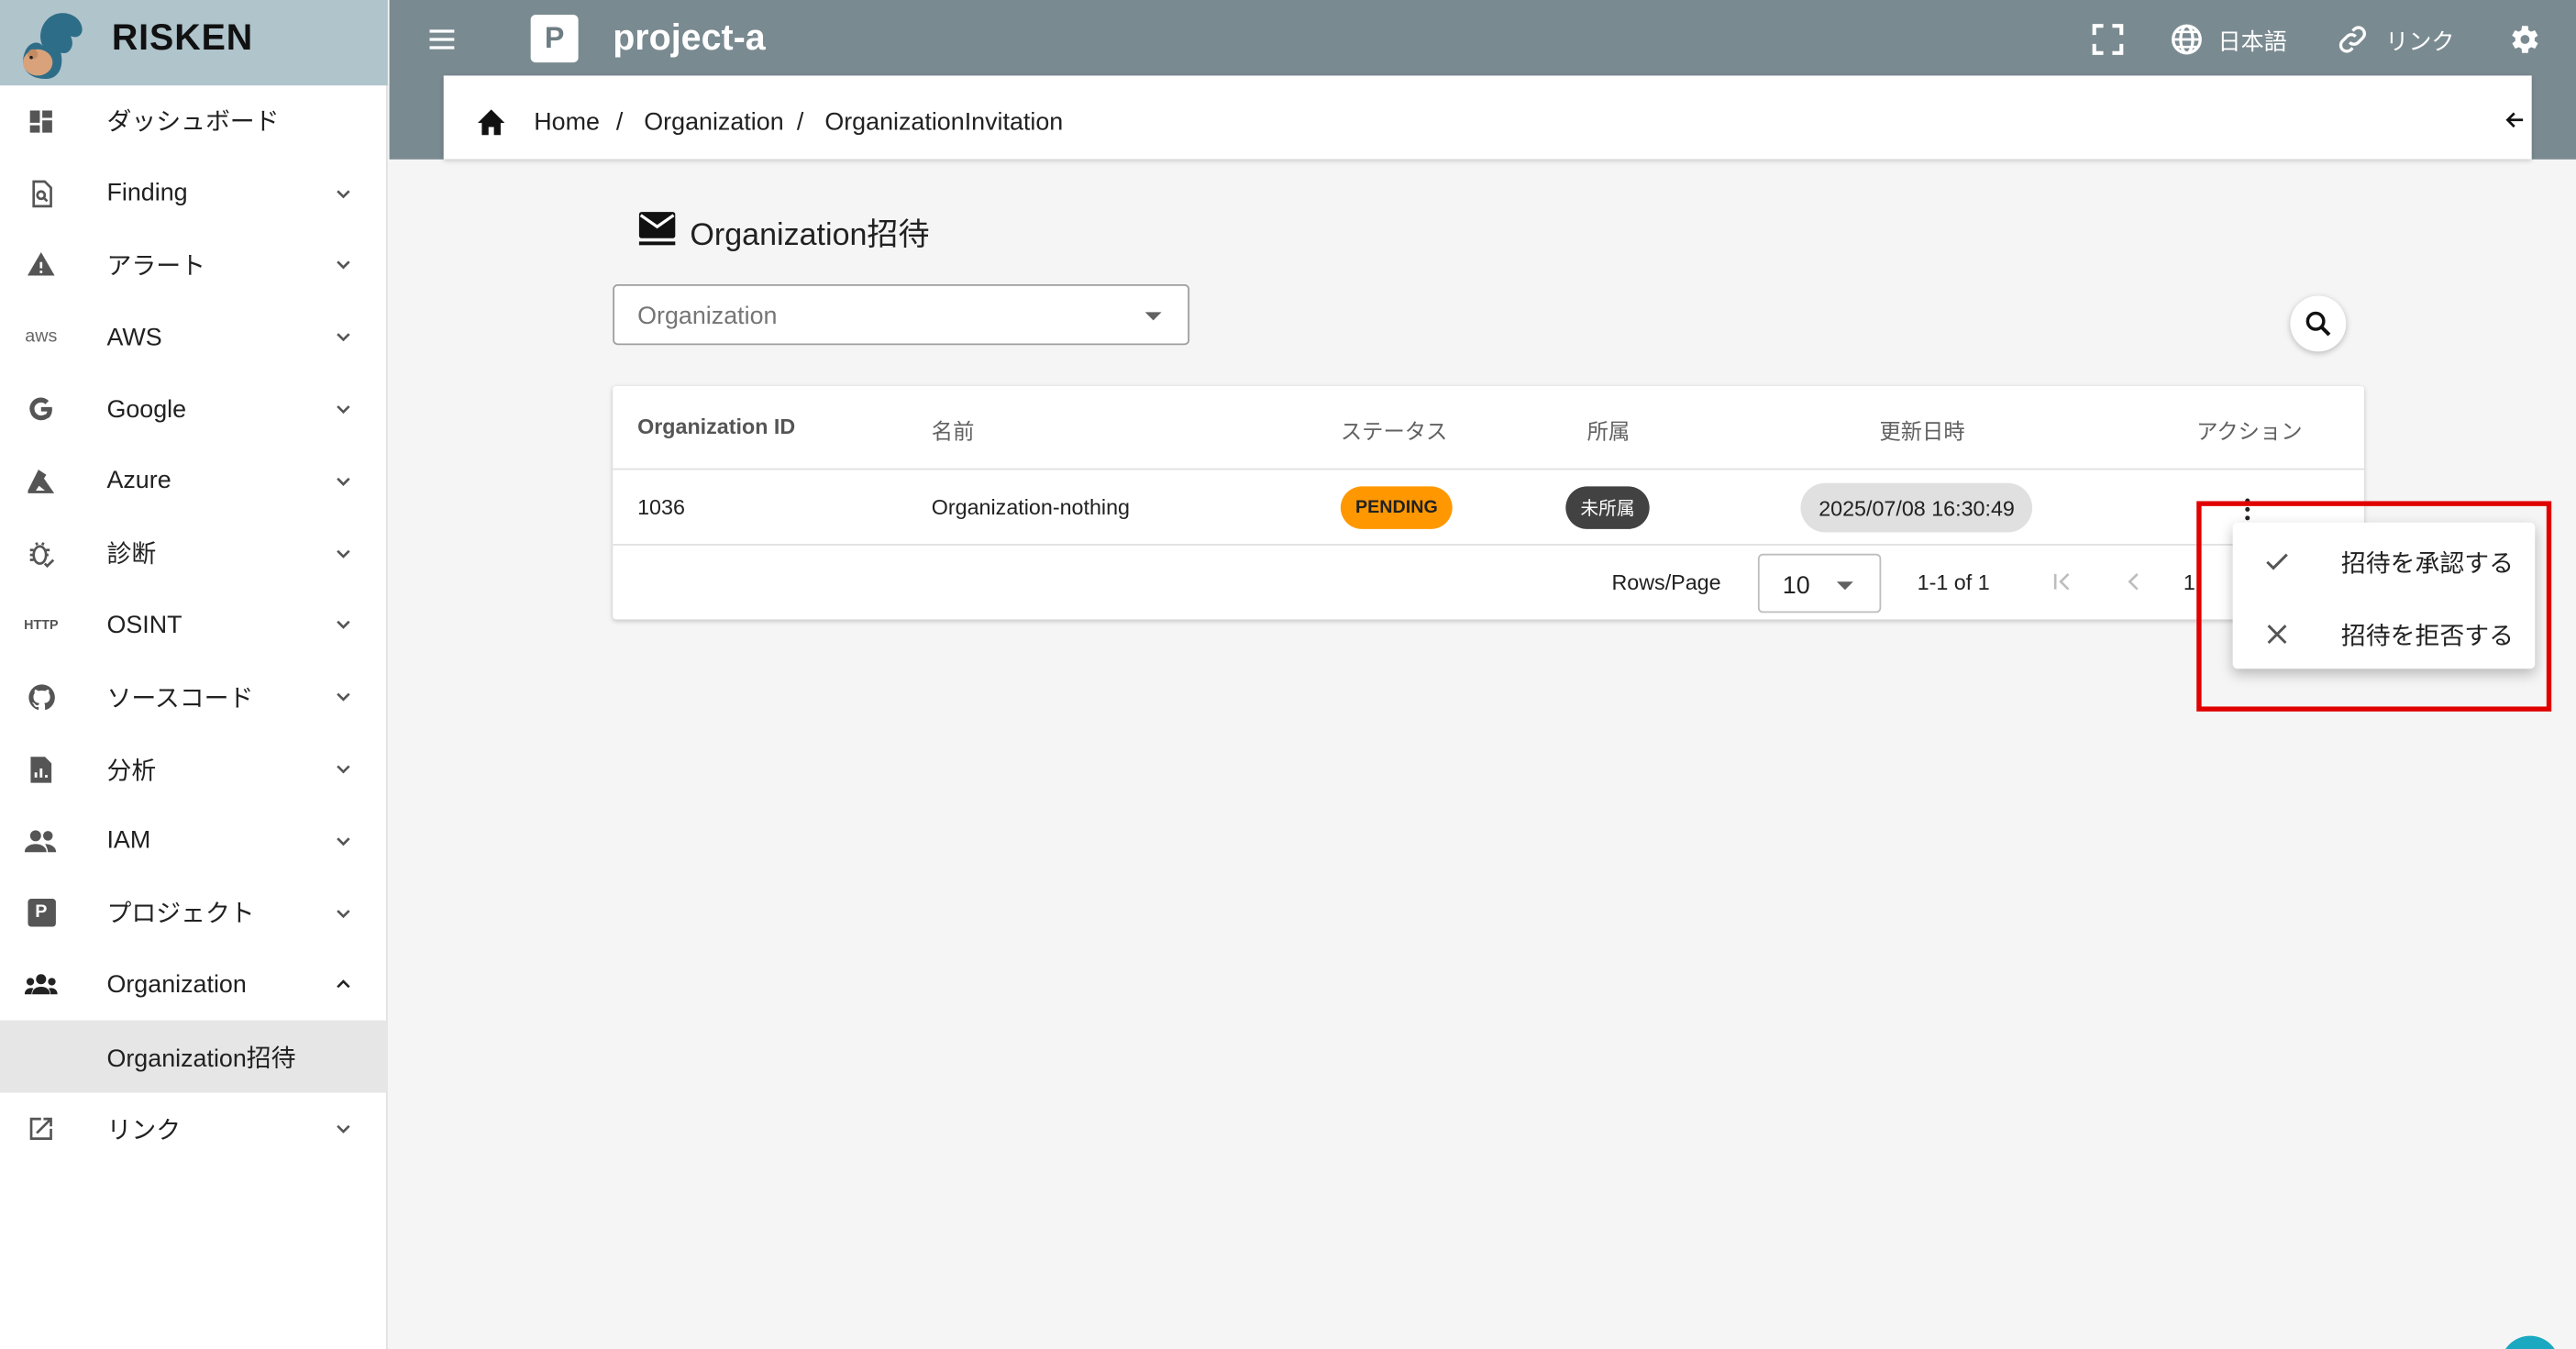 The image size is (2576, 1349). What do you see at coordinates (194, 553) in the screenshot?
I see `sidebar-item-diagnosis: 診断` at bounding box center [194, 553].